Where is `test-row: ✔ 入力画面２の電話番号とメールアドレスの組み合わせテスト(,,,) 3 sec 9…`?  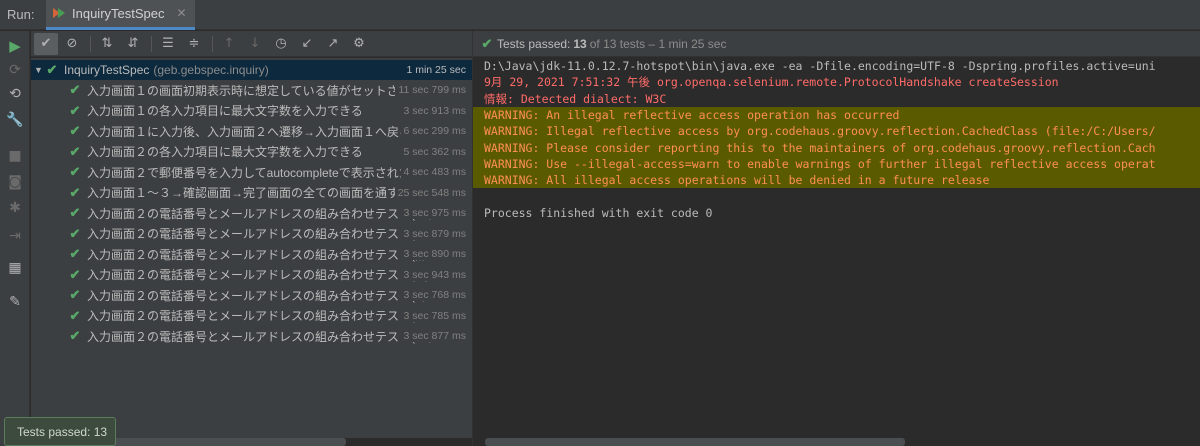
test-row: ✔ 入力画面２の電話番号とメールアドレスの組み合わせテスト(,,,) 3 sec 9… is located at coordinates (251, 275).